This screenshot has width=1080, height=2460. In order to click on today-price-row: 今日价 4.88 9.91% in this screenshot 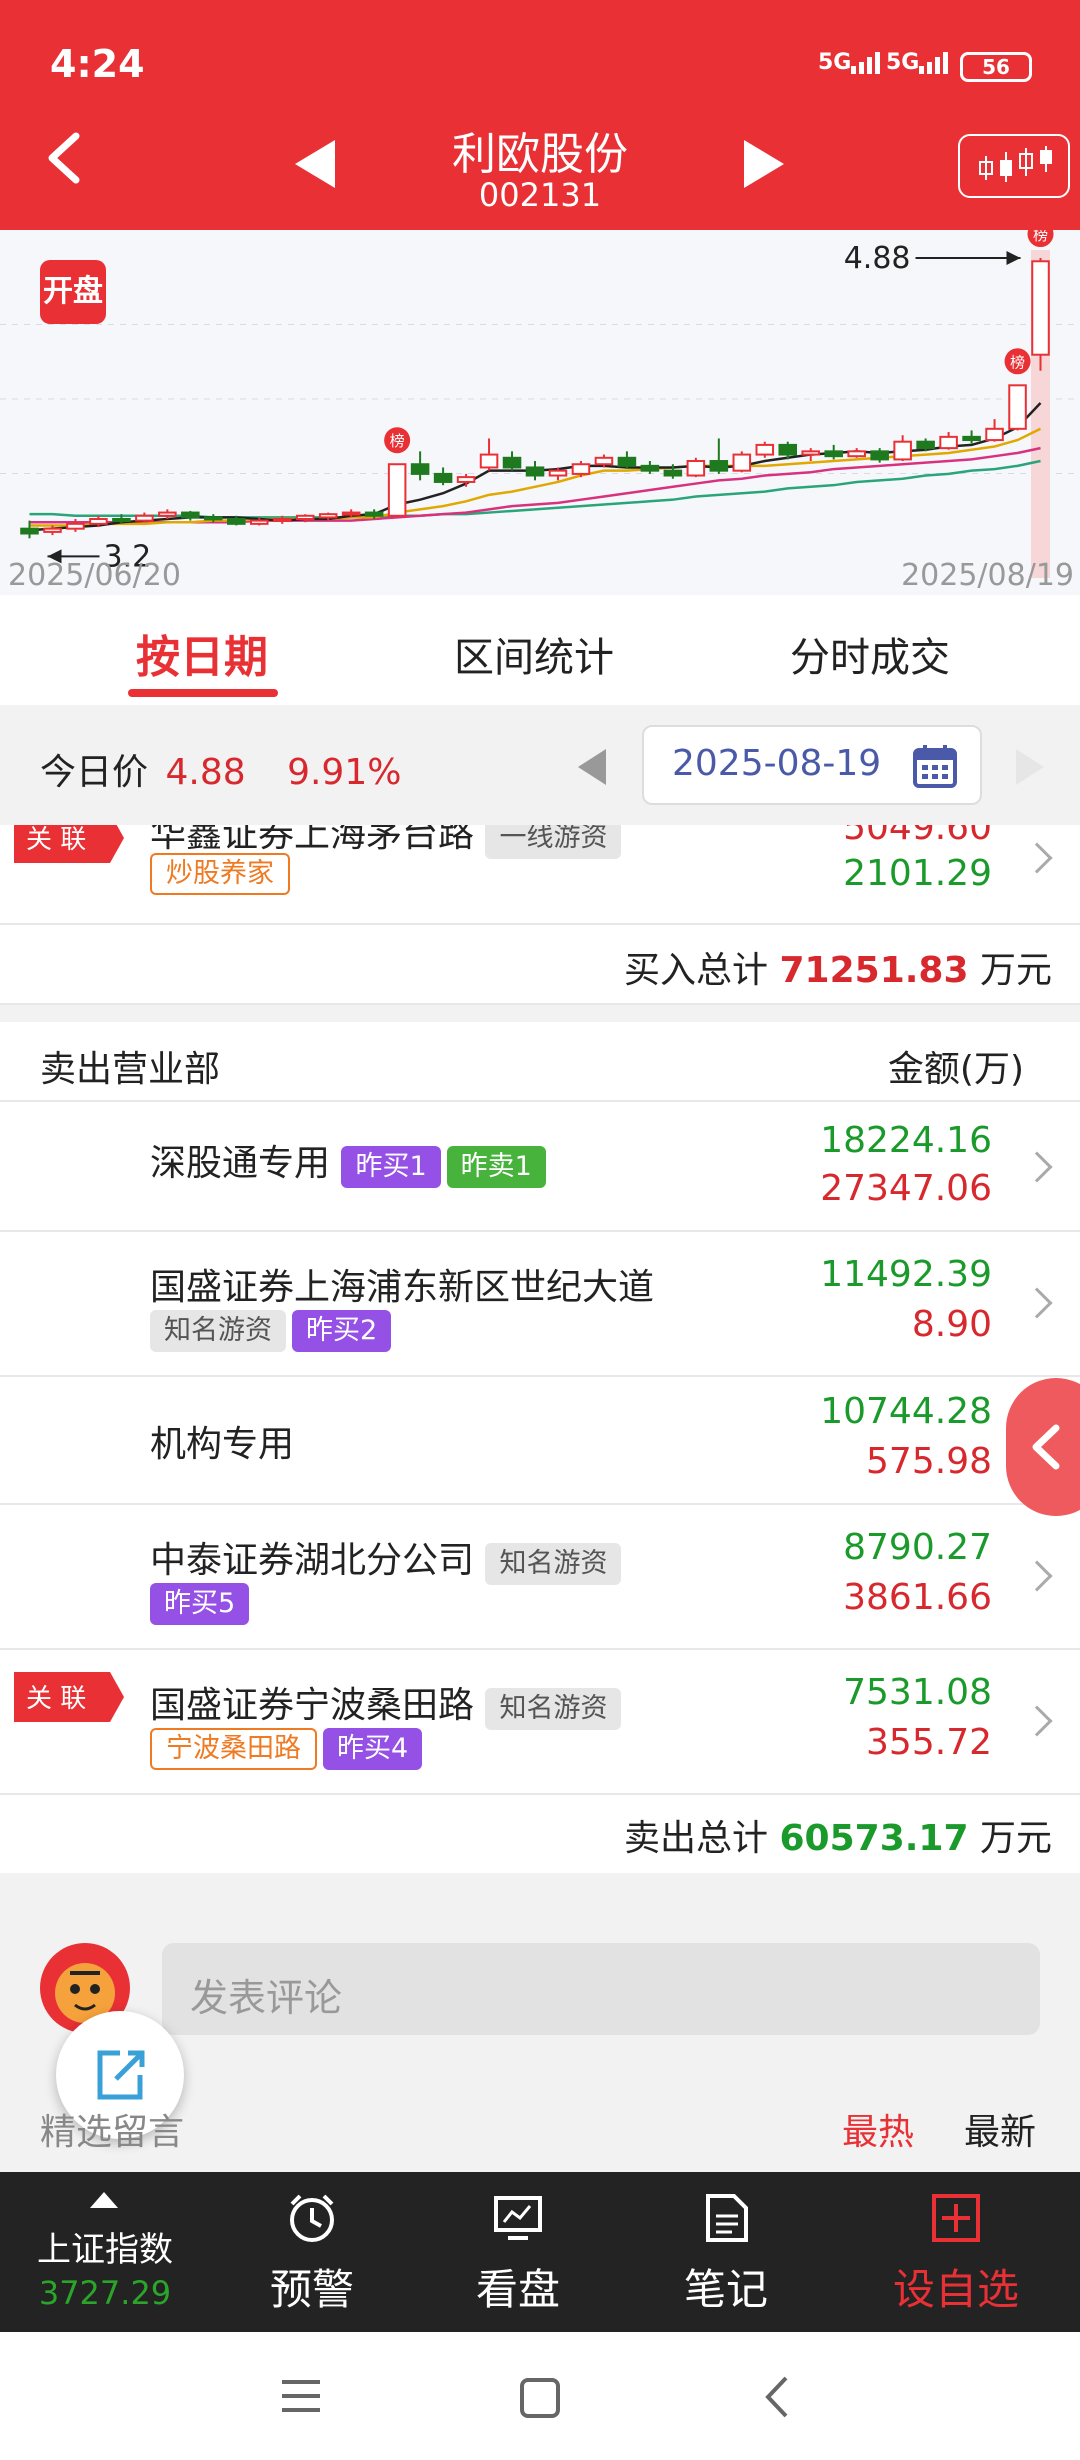, I will do `click(220, 769)`.